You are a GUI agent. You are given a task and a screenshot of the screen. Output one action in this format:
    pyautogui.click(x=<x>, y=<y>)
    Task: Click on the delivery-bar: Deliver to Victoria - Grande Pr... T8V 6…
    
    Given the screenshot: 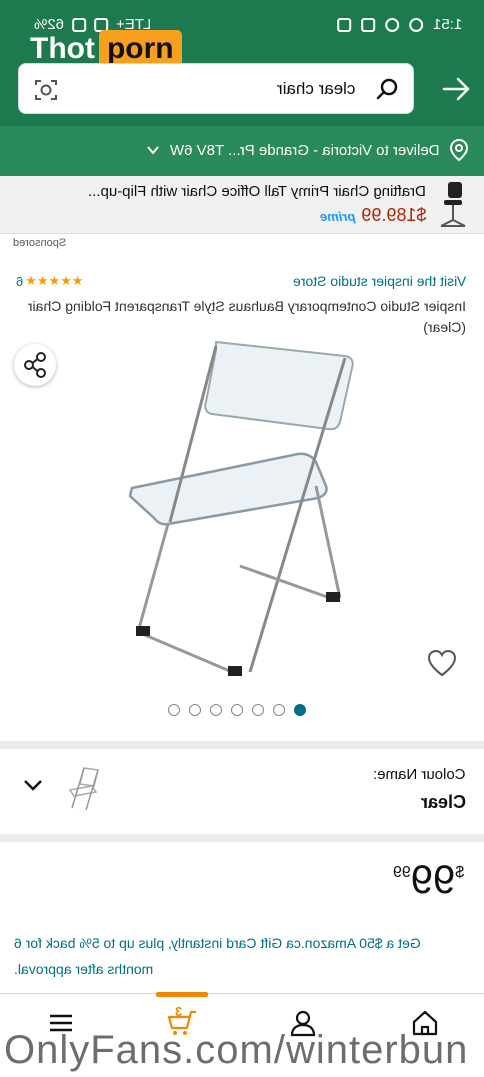 What is the action you would take?
    pyautogui.click(x=242, y=151)
    